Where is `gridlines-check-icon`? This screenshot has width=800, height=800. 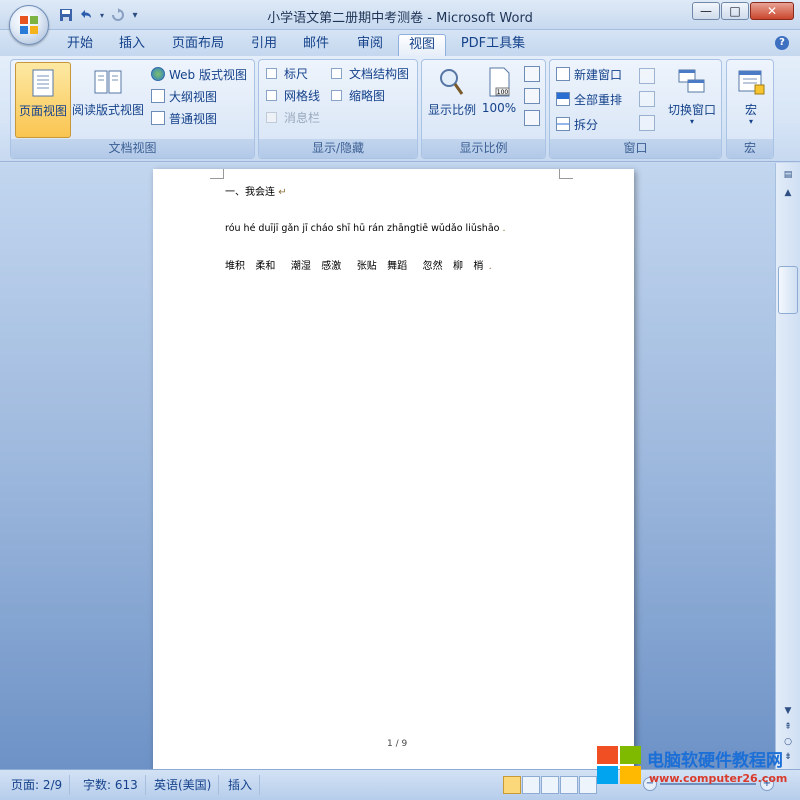 gridlines-check-icon is located at coordinates (271, 95).